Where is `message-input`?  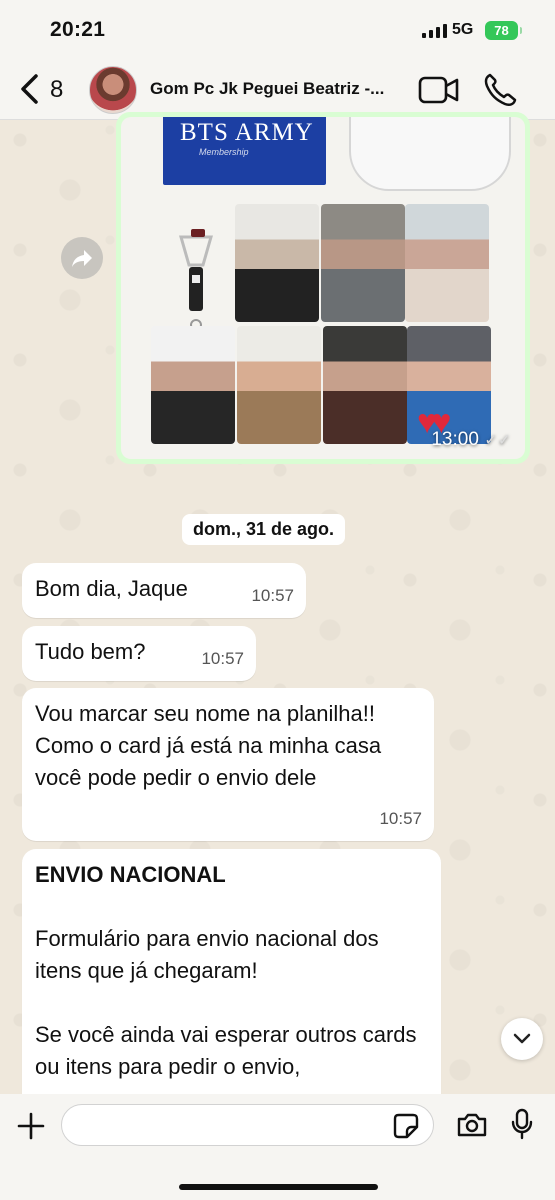 message-input is located at coordinates (247, 1125).